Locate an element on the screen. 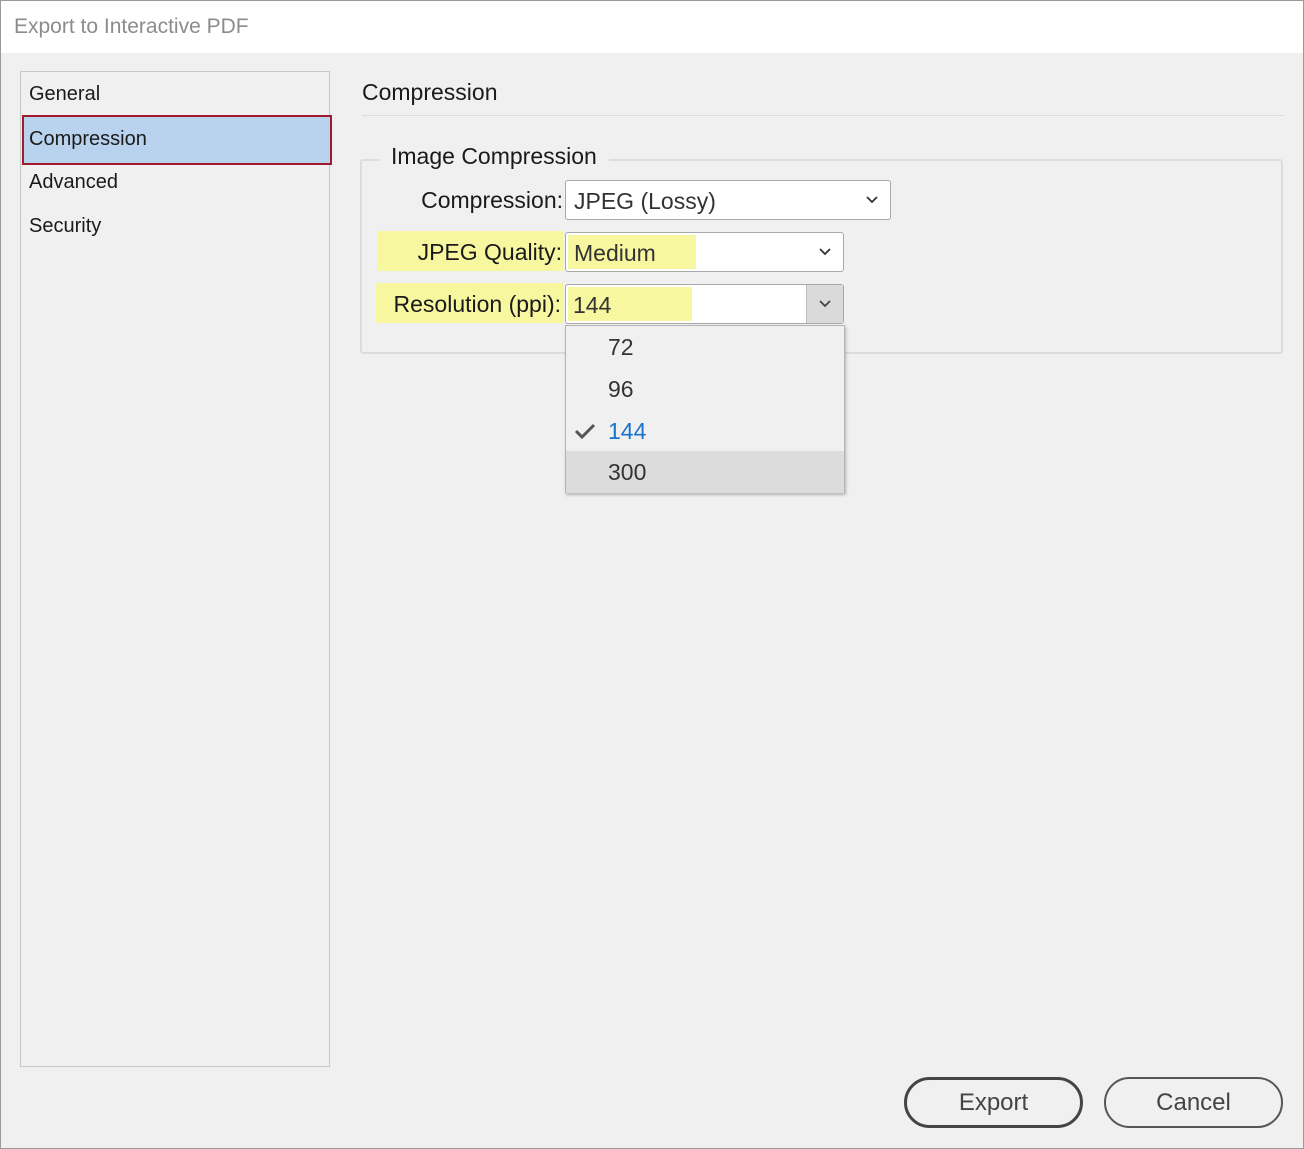  resolution-dropdown-button is located at coordinates (824, 304).